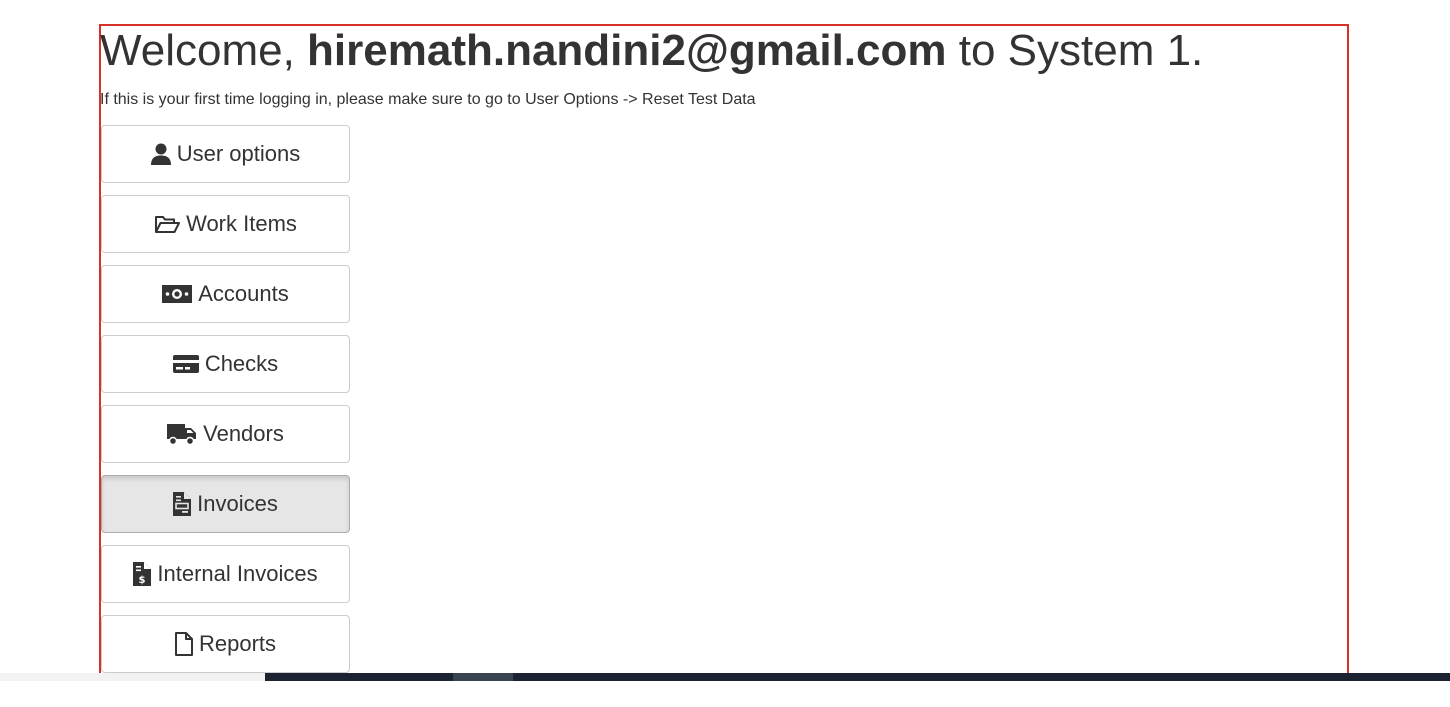  I want to click on user-options-button: User options, so click(225, 154).